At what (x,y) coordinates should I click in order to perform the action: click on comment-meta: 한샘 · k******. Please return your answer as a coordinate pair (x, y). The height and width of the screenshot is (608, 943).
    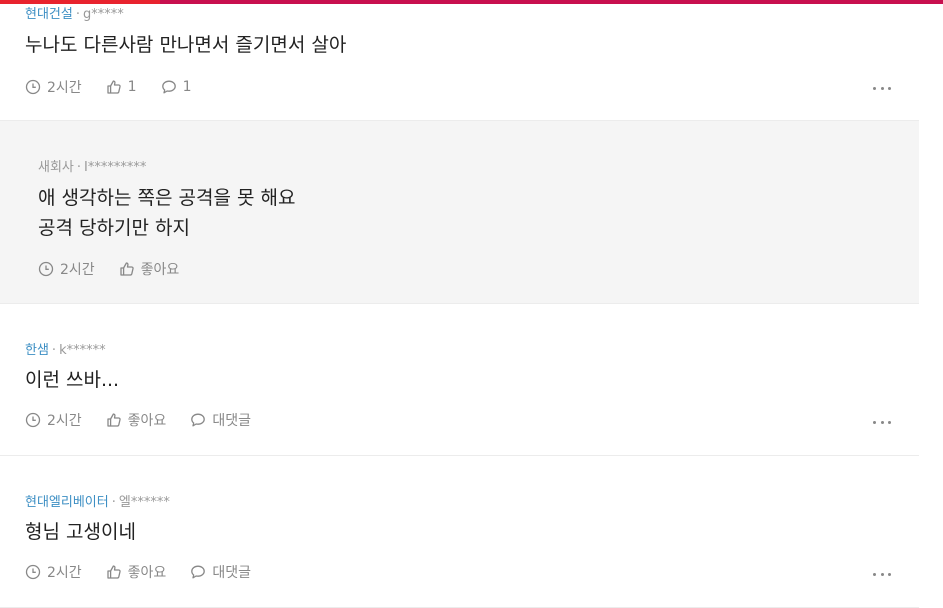
    Looking at the image, I should click on (65, 348).